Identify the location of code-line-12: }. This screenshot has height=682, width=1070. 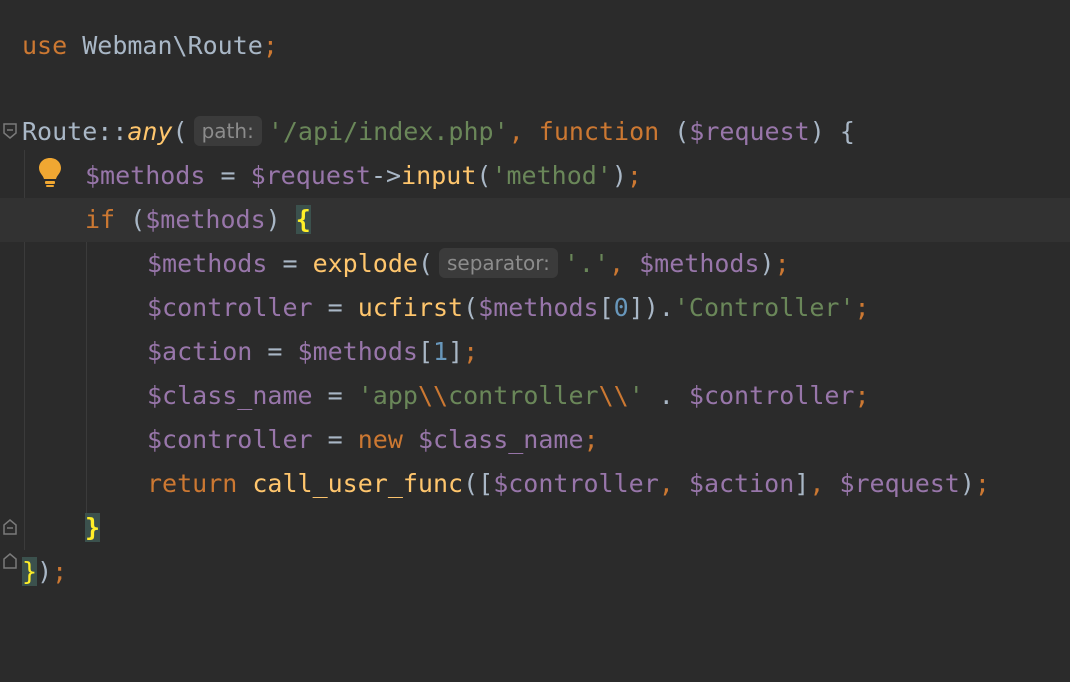
(535, 528).